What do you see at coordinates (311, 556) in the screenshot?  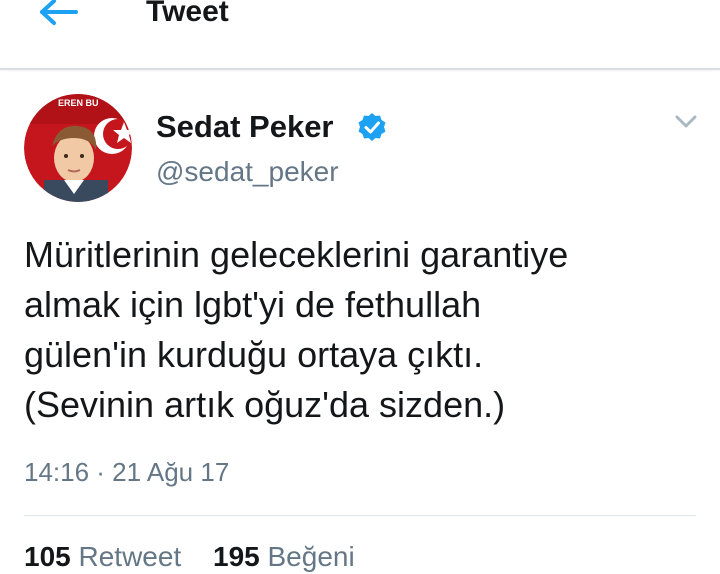 I see `like-label: Beğeni` at bounding box center [311, 556].